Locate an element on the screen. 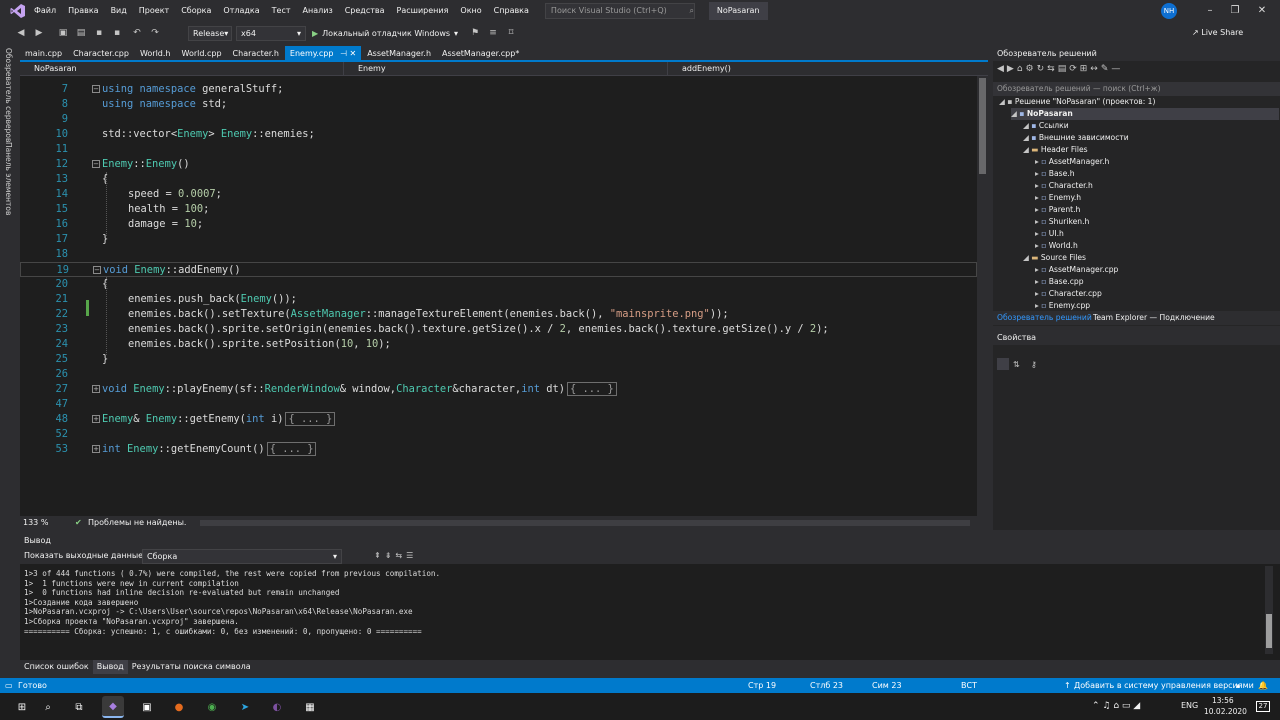 This screenshot has height=720, width=1280. menu-item: Справка is located at coordinates (511, 11).